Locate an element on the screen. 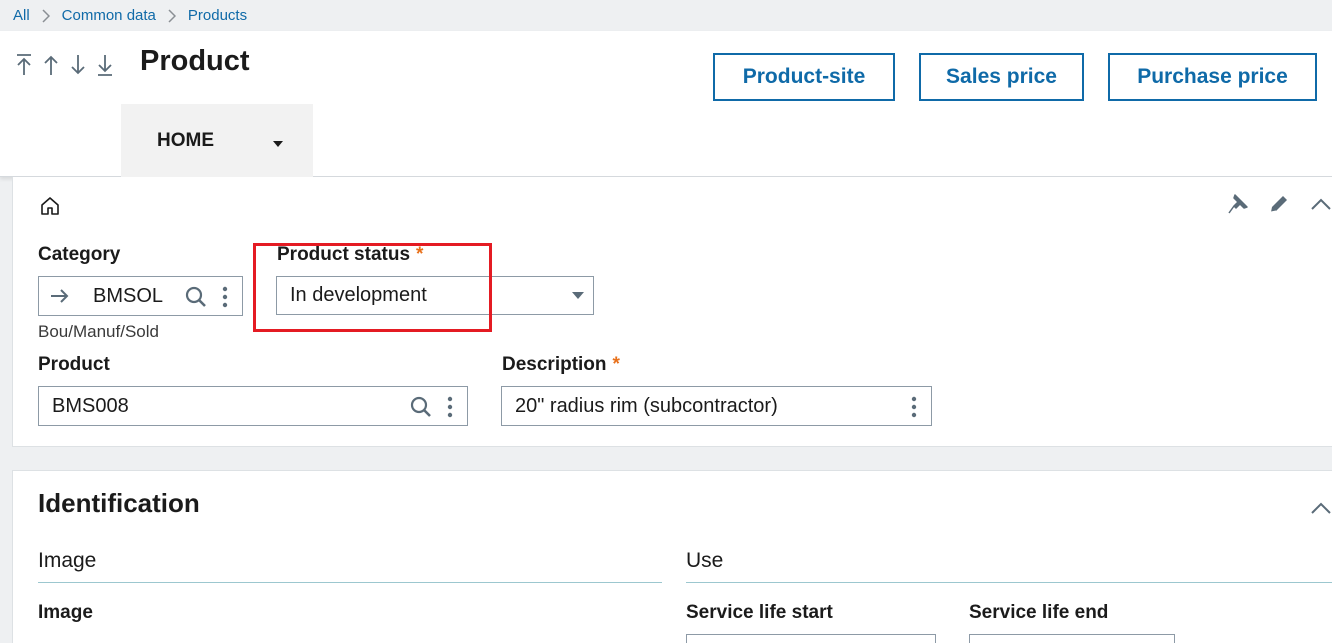  edit-pencil-icon is located at coordinates (1279, 204).